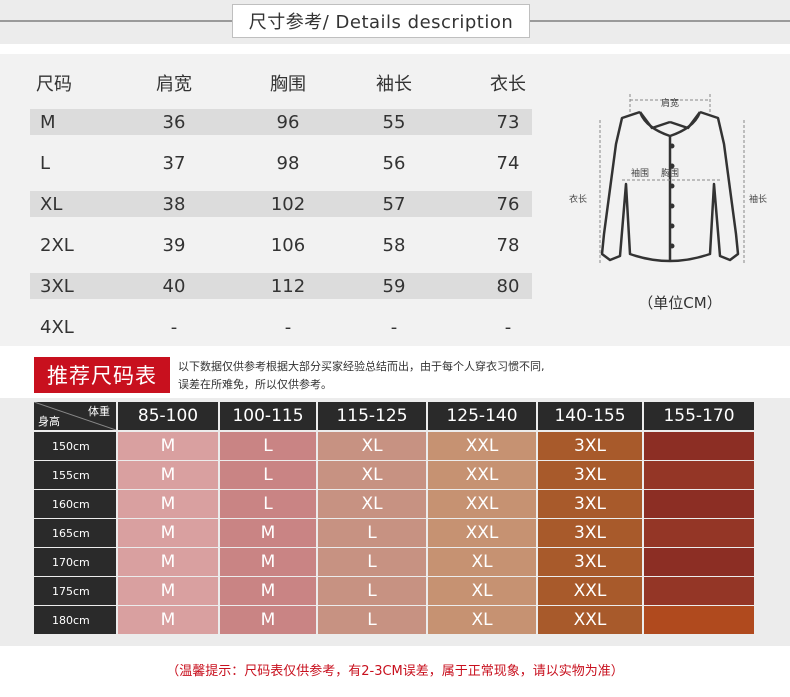 The width and height of the screenshot is (790, 697). I want to click on spec-cell: 59, so click(394, 286).